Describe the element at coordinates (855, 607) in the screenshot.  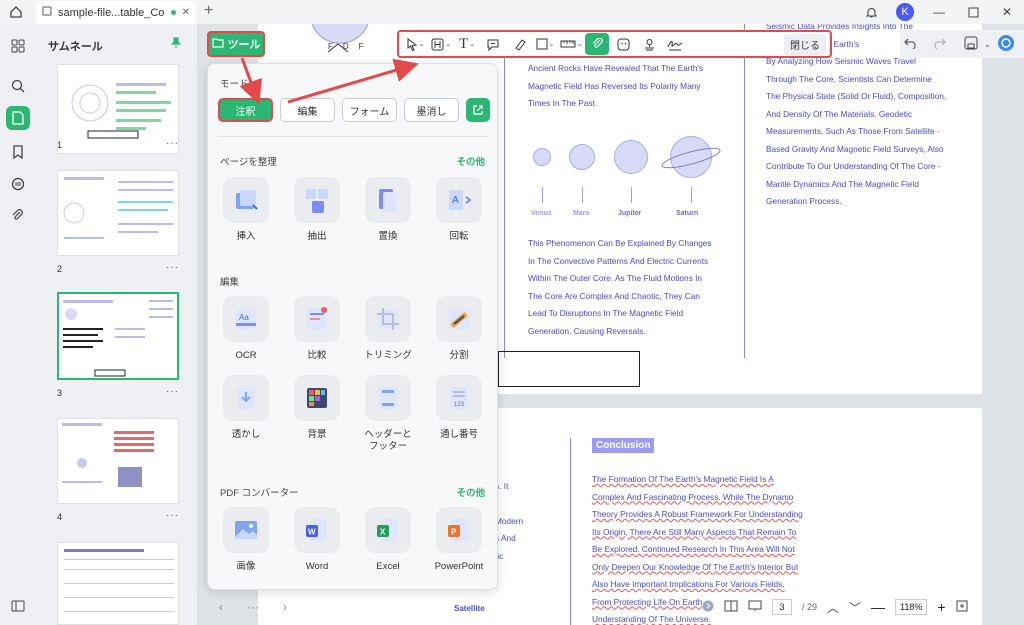
I see `page-down-icon: ﹀` at that location.